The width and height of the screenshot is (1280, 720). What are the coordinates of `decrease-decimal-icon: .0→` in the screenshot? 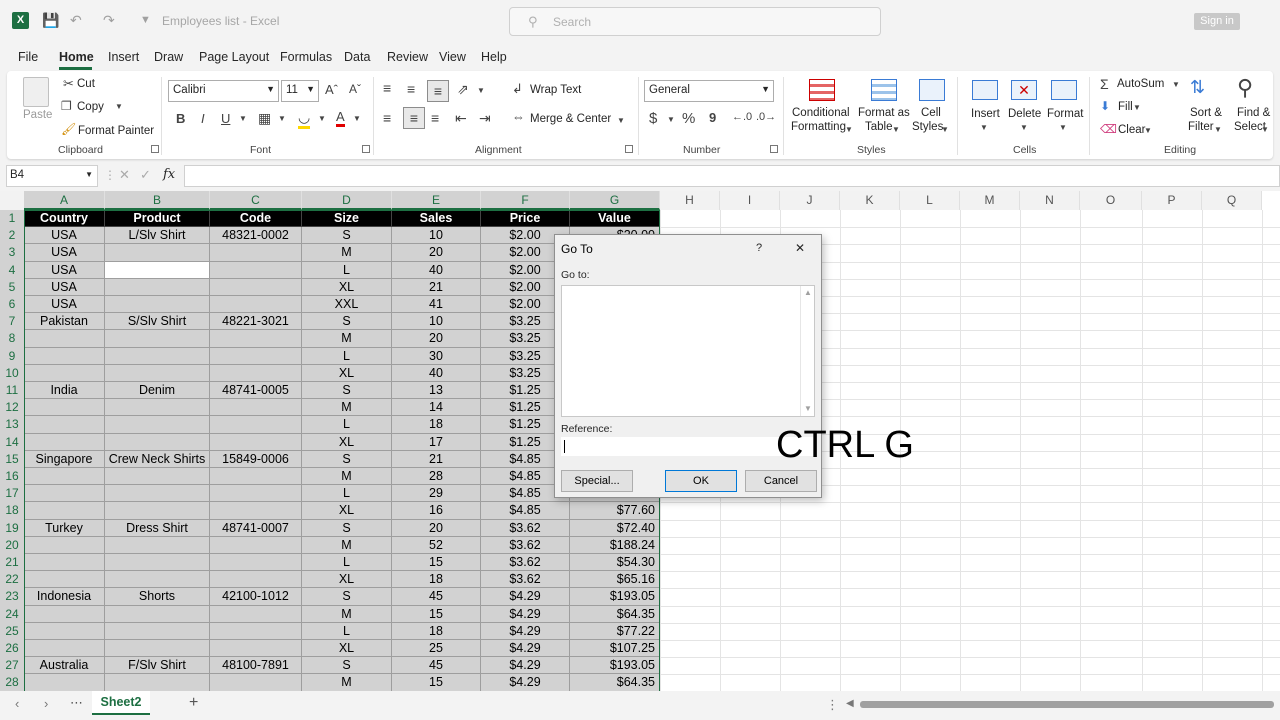 It's located at (766, 117).